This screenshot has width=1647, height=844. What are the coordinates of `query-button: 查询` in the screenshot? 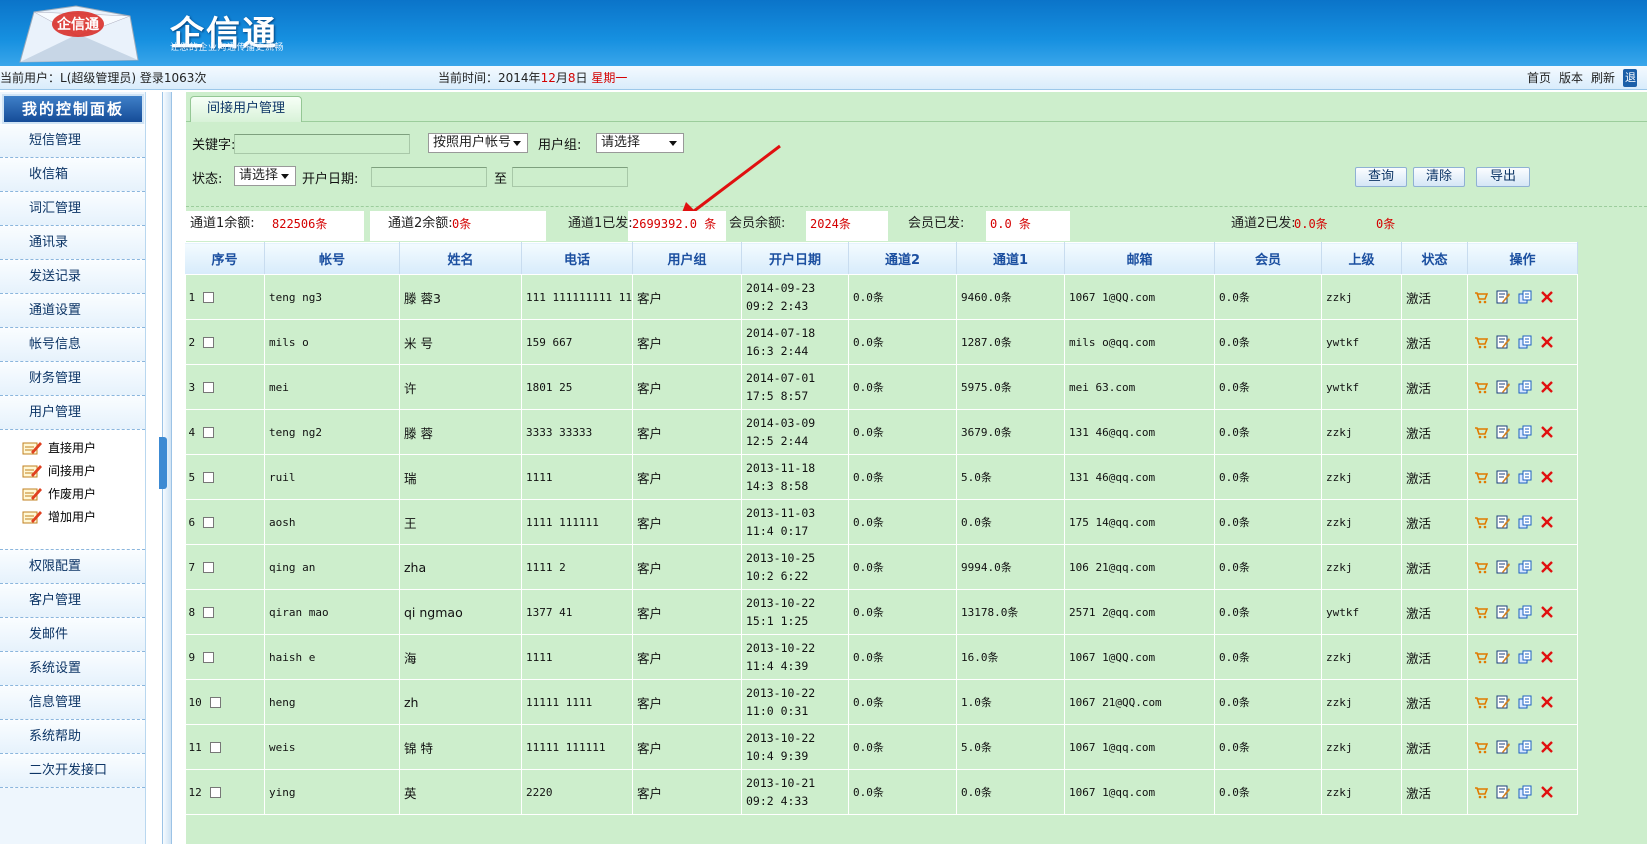 It's located at (1381, 177).